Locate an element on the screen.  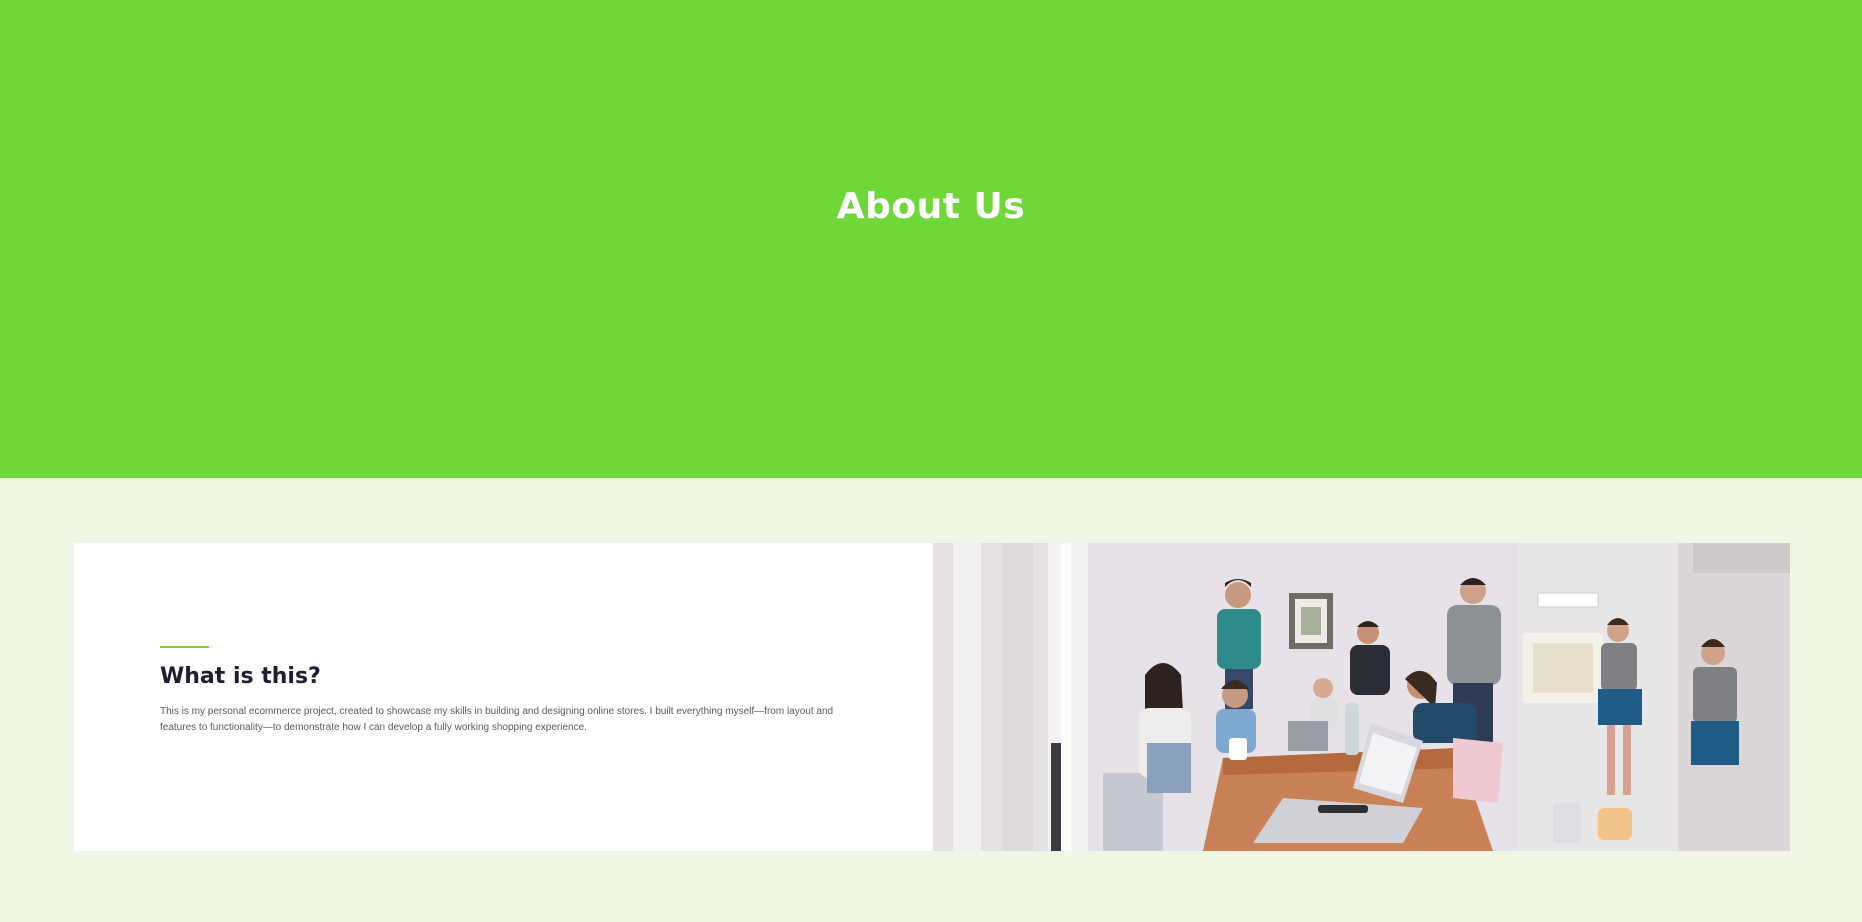
accent-divider is located at coordinates (184, 647).